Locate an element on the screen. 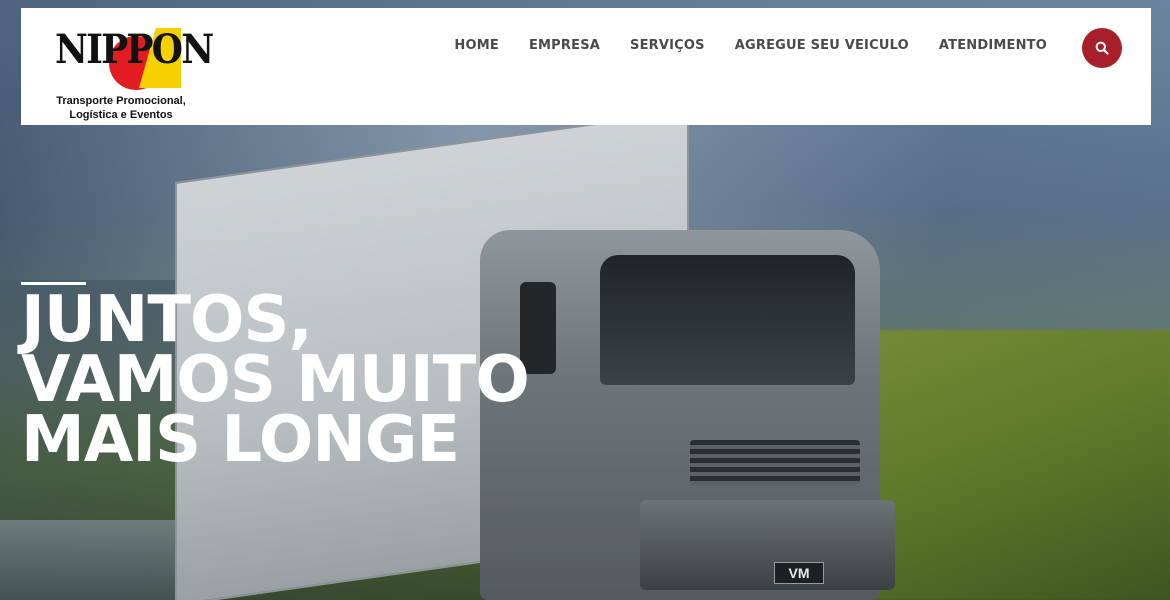  logo-mark: NIPPON is located at coordinates (134, 58).